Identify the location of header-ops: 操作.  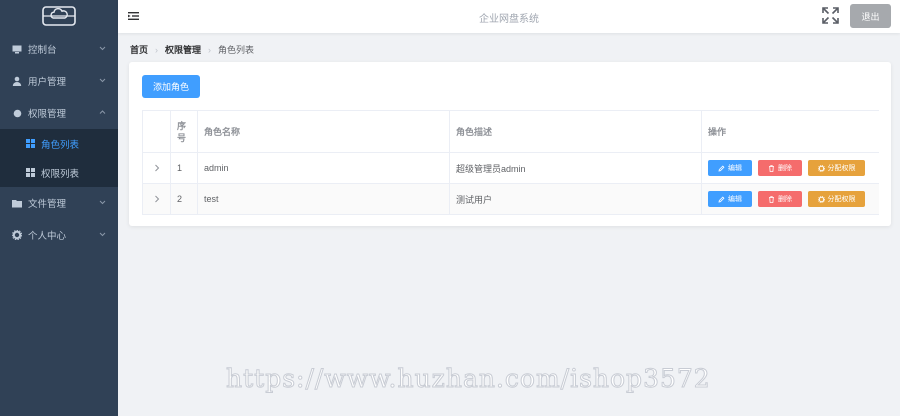
(717, 132).